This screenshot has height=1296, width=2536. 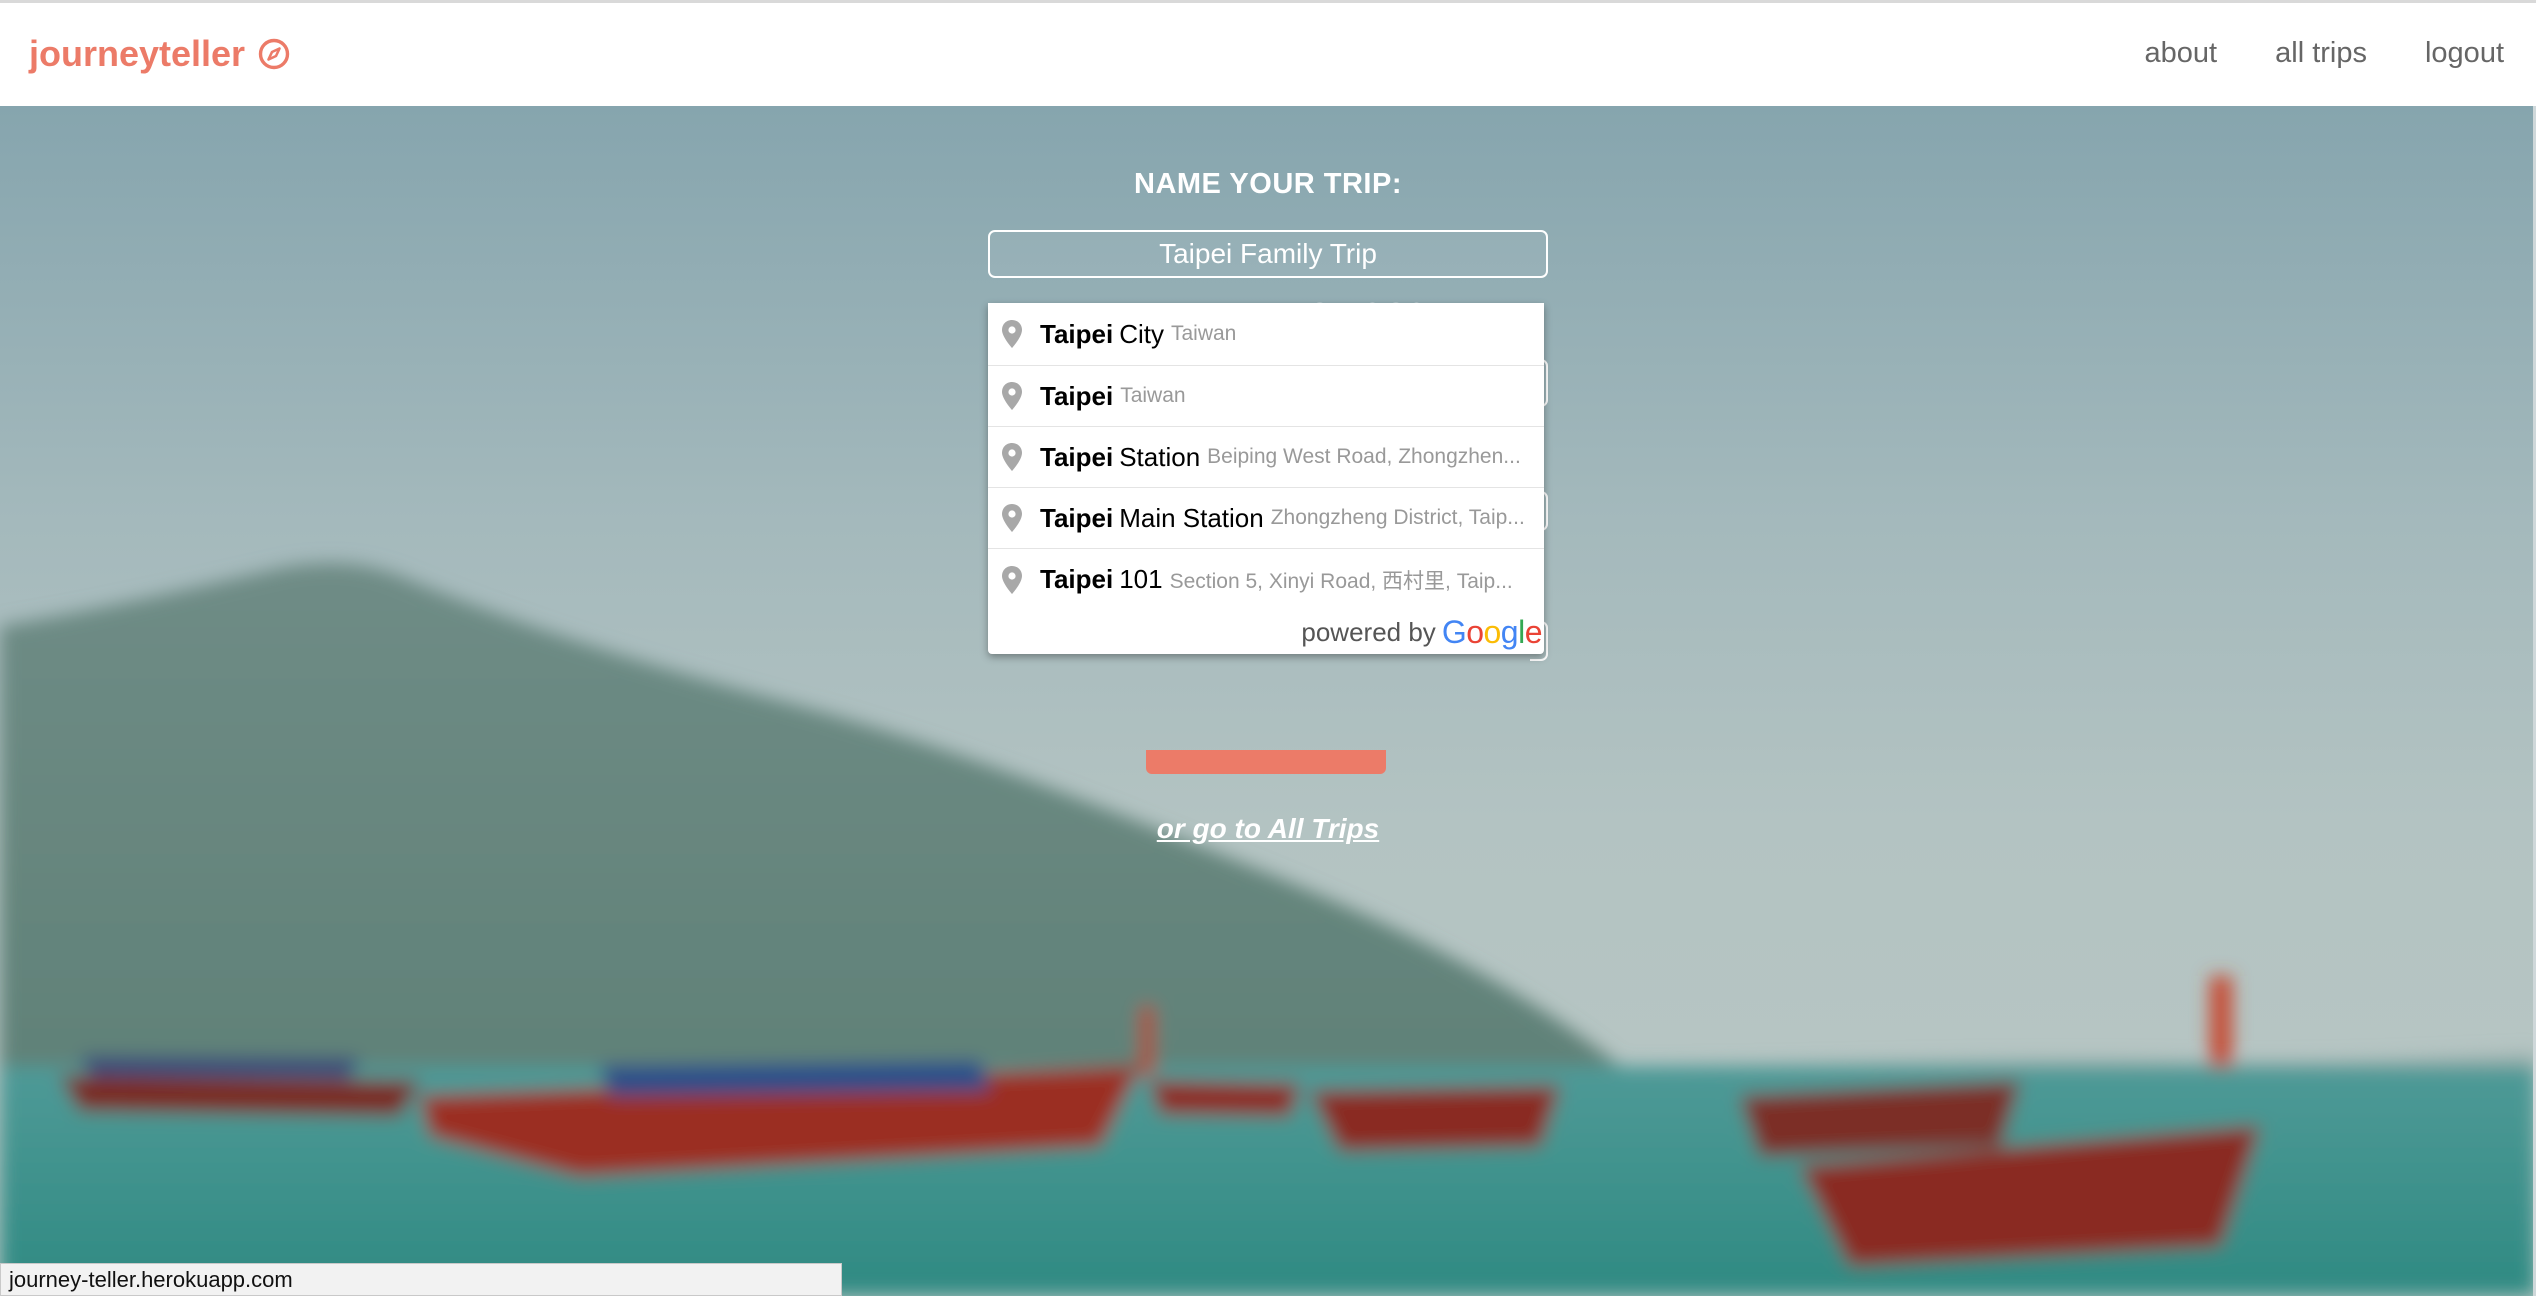 I want to click on google-logo: Google, so click(x=1492, y=631).